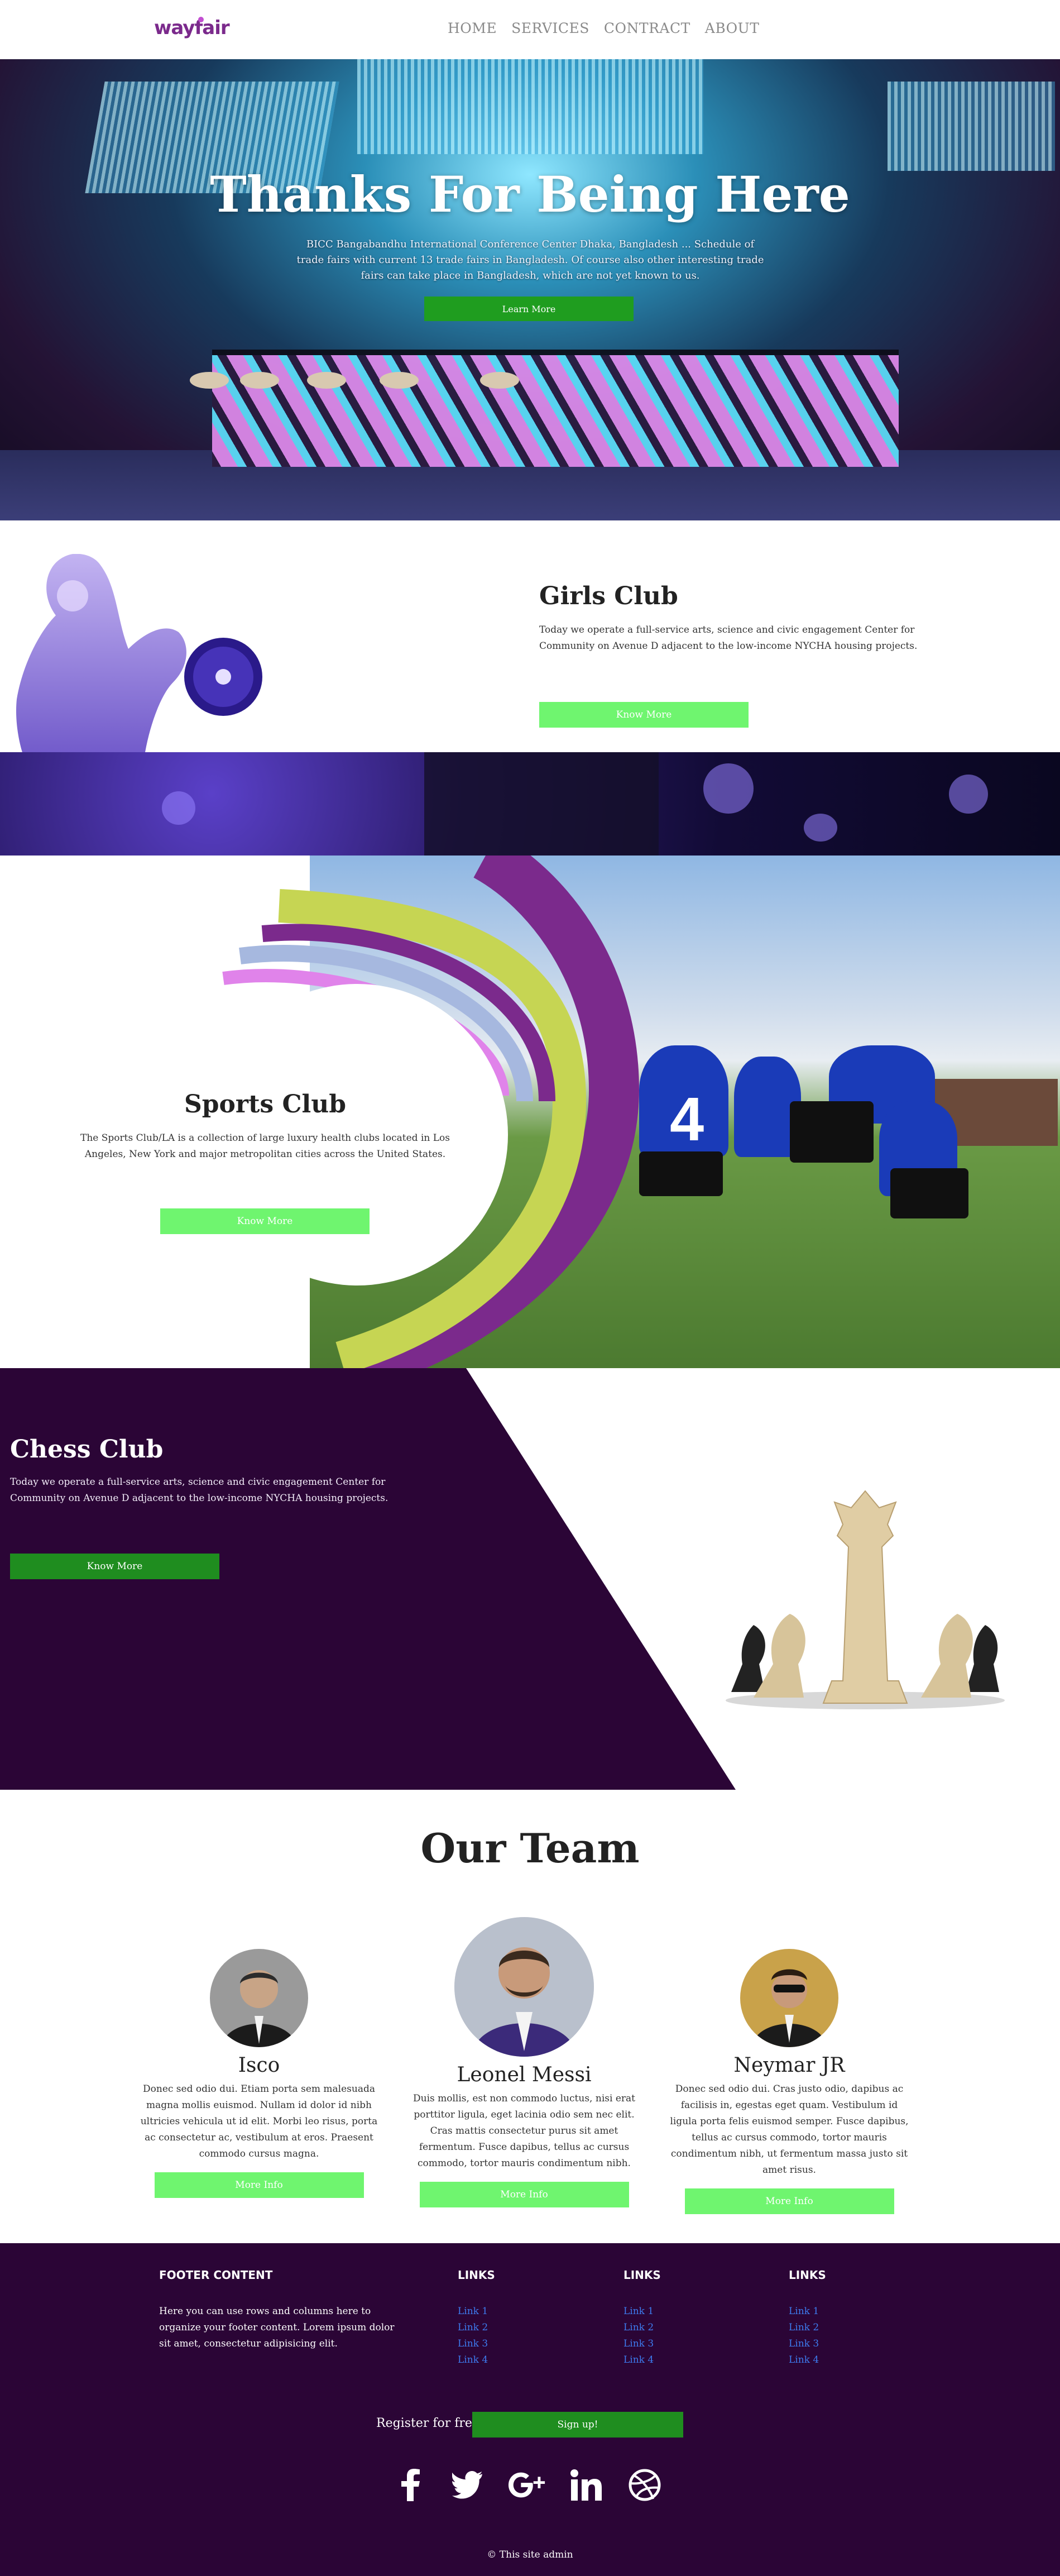 The width and height of the screenshot is (1060, 2576). I want to click on sports-club-title: Sports Club, so click(265, 1104).